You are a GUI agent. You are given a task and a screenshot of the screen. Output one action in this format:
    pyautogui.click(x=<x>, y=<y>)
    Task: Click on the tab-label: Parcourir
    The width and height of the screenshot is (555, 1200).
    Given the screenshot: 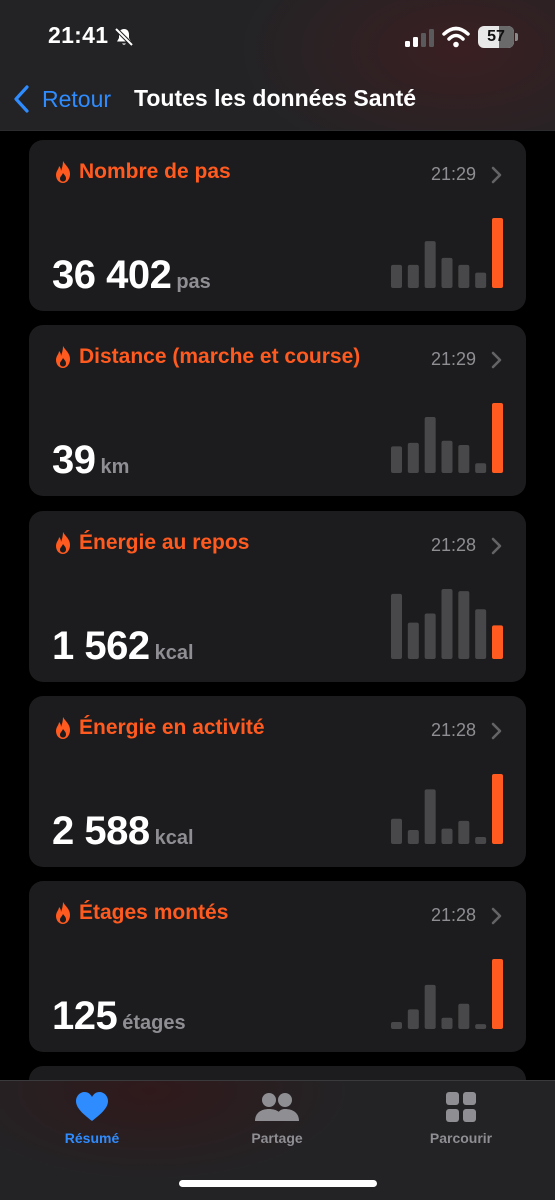 What is the action you would take?
    pyautogui.click(x=461, y=1138)
    